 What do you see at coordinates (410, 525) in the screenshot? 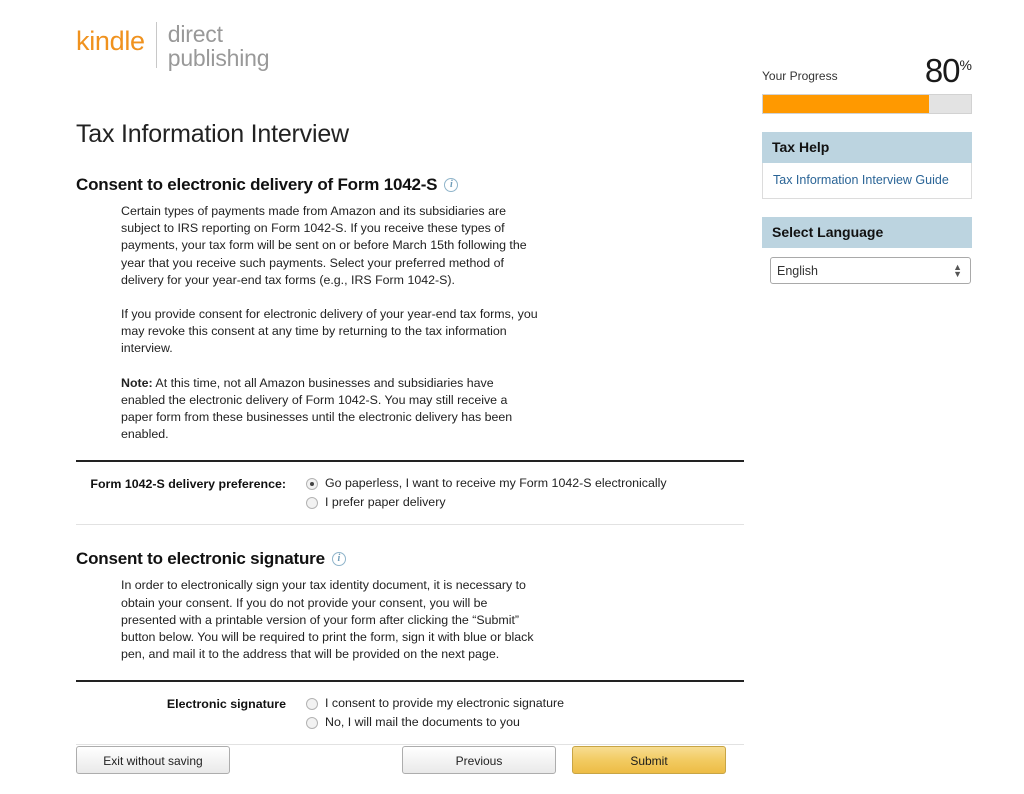
I see `divider-light` at bounding box center [410, 525].